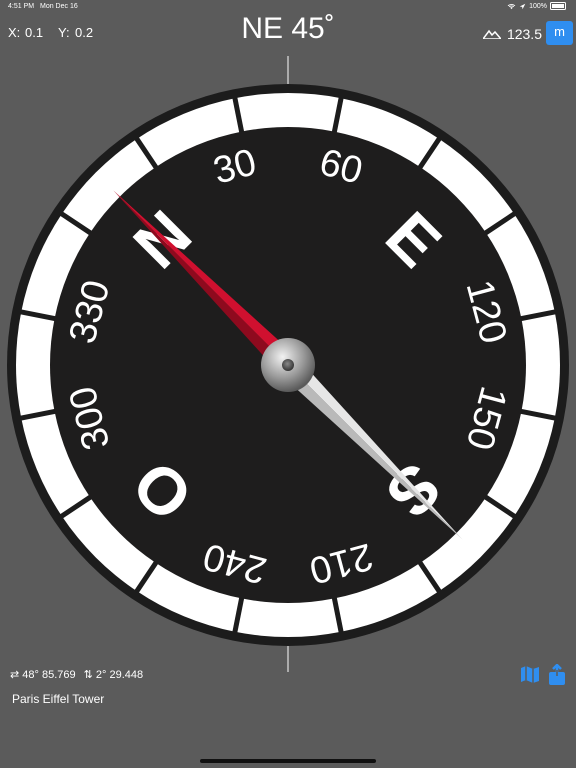 The height and width of the screenshot is (768, 576). What do you see at coordinates (15, 675) in the screenshot?
I see `arrows-horizontal-icon: ⇄` at bounding box center [15, 675].